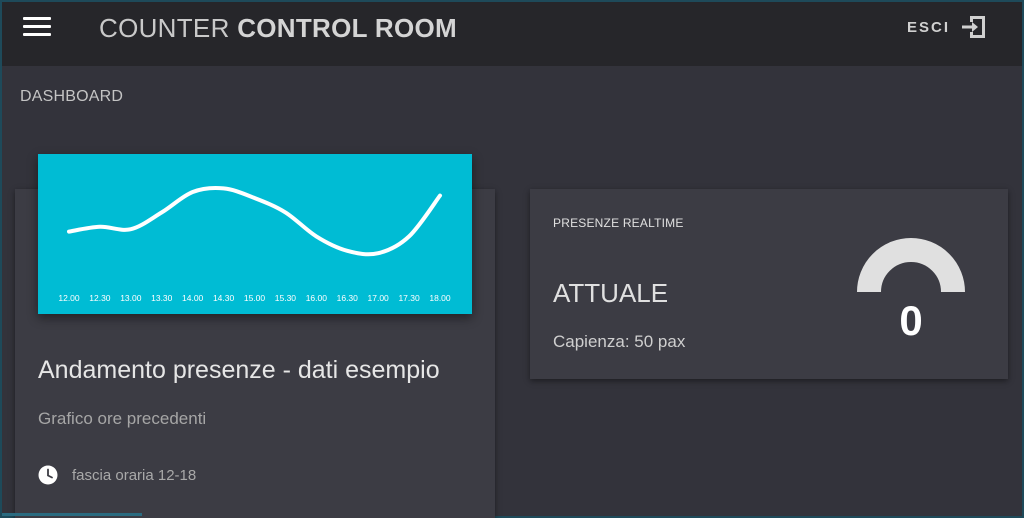 The image size is (1024, 518). What do you see at coordinates (348, 298) in the screenshot?
I see `x-tick-label: 16.30` at bounding box center [348, 298].